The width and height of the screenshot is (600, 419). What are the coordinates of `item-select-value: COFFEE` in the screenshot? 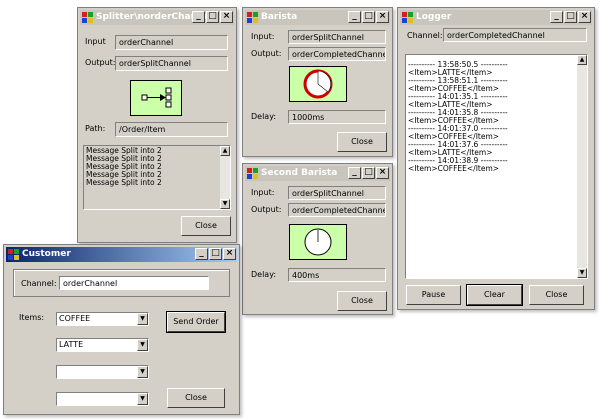 It's located at (75, 318).